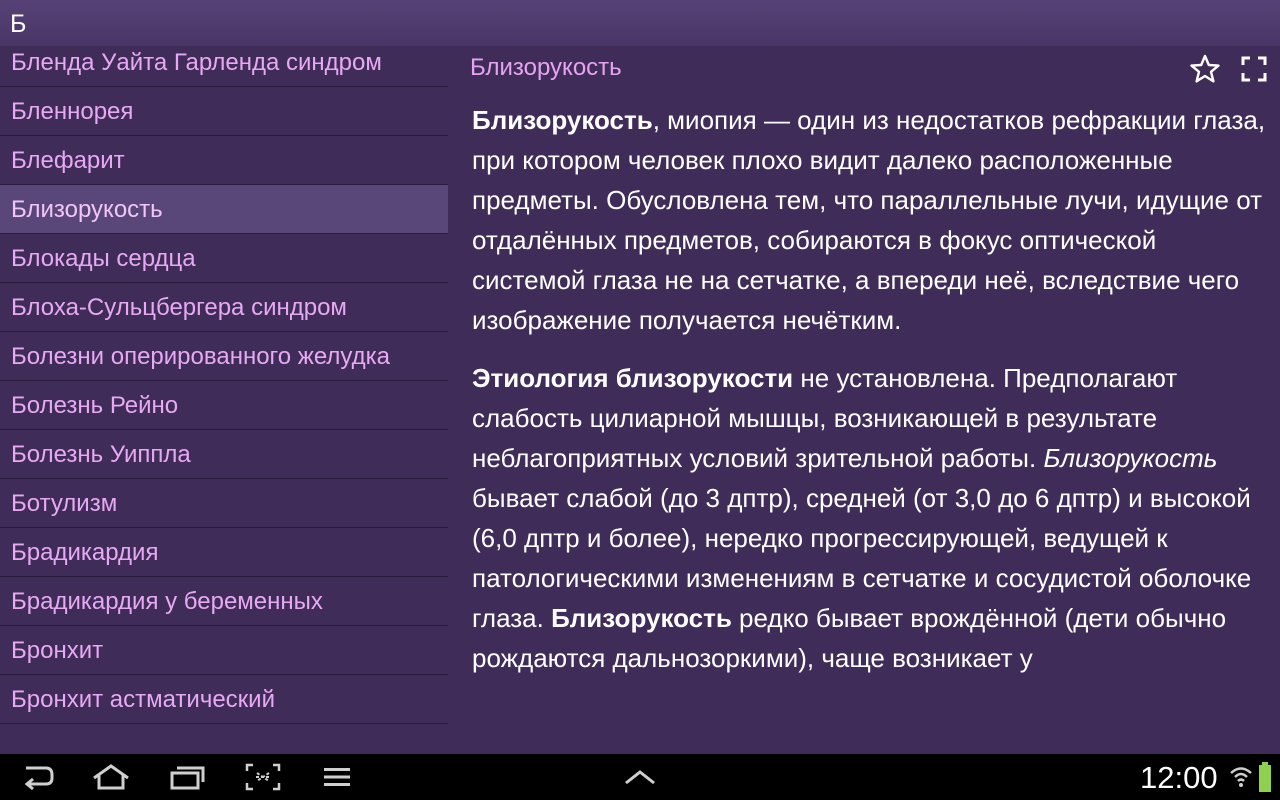 The height and width of the screenshot is (800, 1280). I want to click on list-item-label: Брадикардия, so click(85, 552).